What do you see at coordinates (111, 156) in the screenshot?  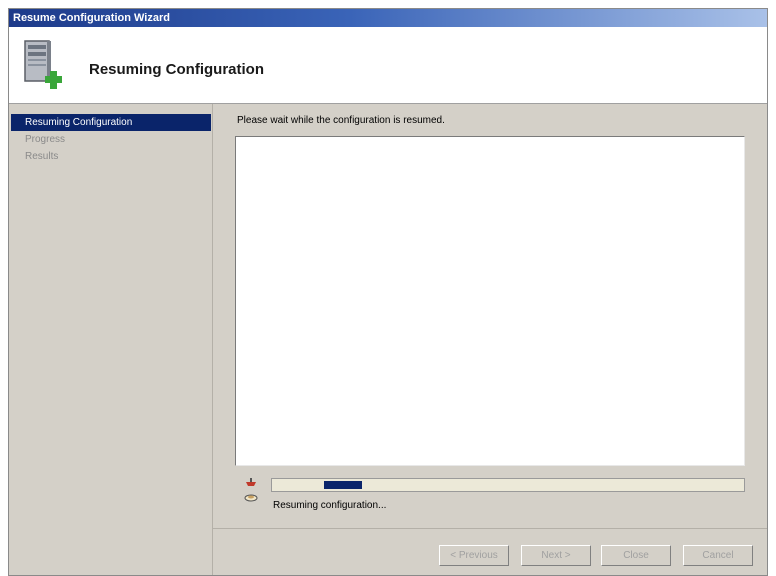 I see `sidebar-item-results: Results` at bounding box center [111, 156].